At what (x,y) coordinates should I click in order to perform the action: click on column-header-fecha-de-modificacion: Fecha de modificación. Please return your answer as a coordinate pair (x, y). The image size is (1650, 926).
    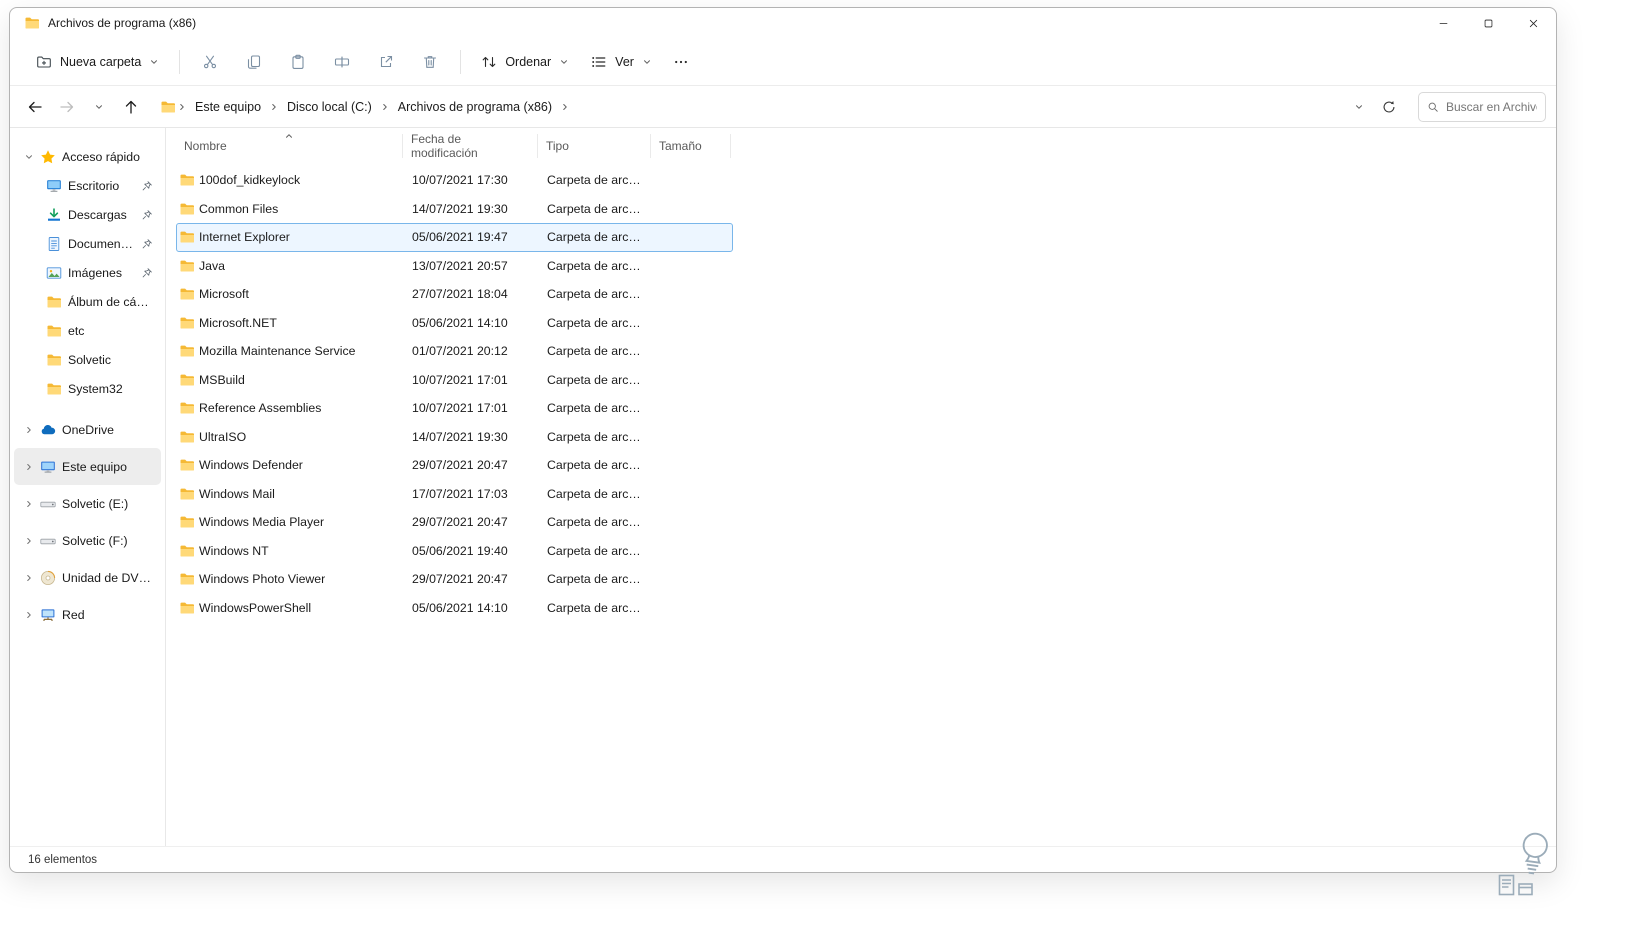
    Looking at the image, I should click on (470, 146).